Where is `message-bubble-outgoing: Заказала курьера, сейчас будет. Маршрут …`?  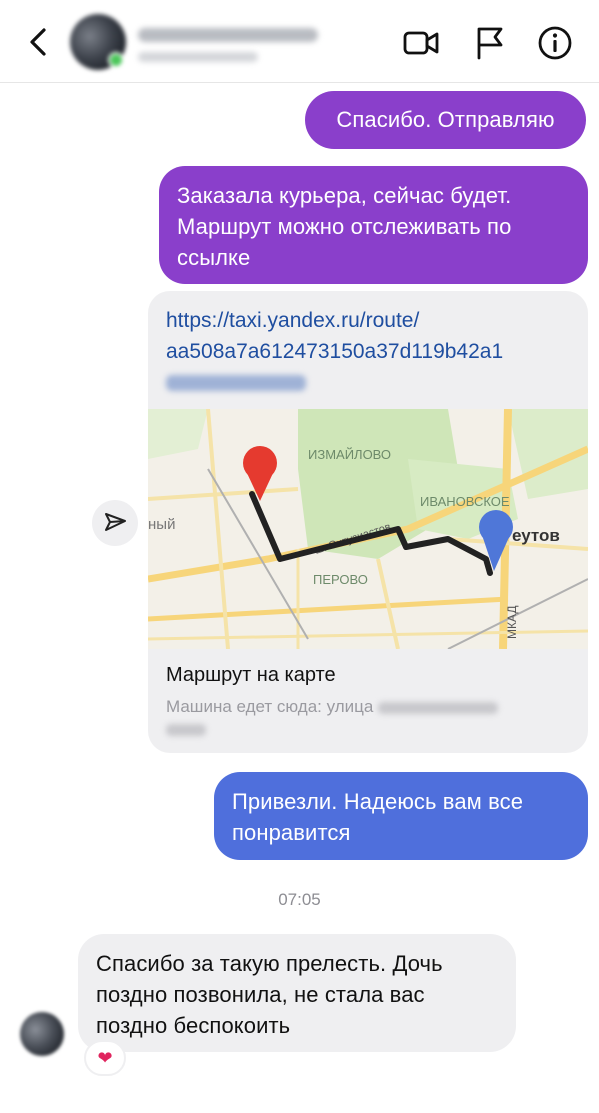 message-bubble-outgoing: Заказала курьера, сейчас будет. Маршрут … is located at coordinates (373, 225).